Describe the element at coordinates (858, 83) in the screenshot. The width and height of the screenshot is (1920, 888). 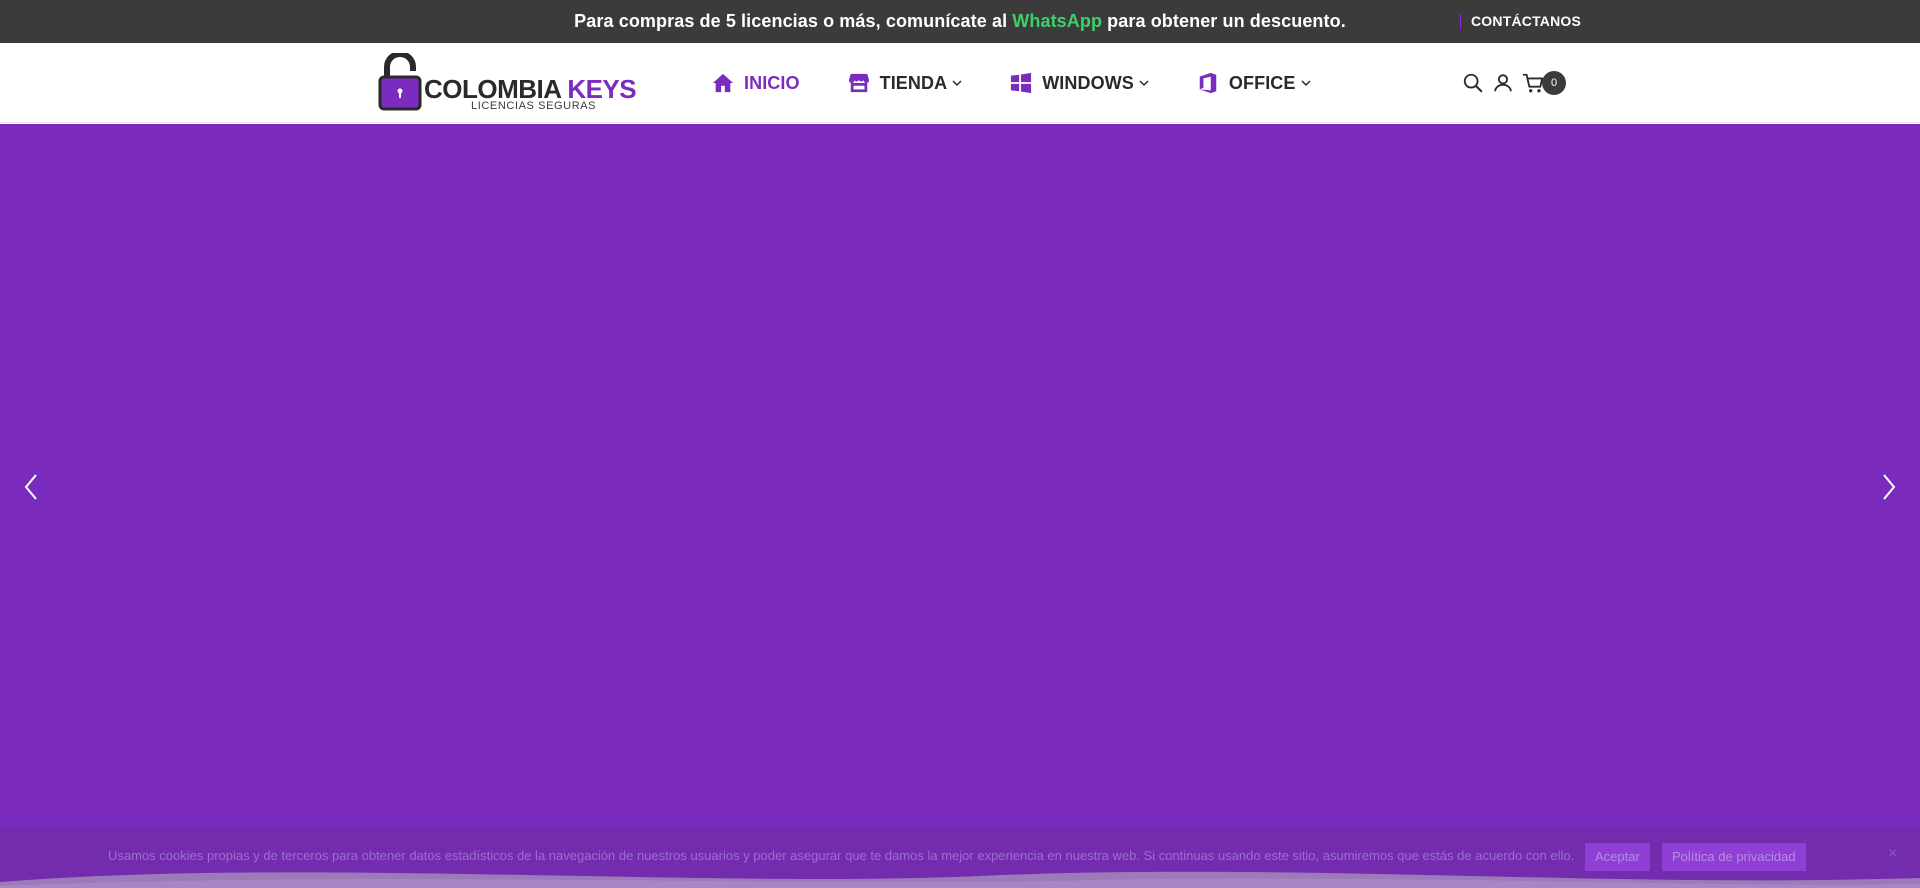
I see `store-icon` at that location.